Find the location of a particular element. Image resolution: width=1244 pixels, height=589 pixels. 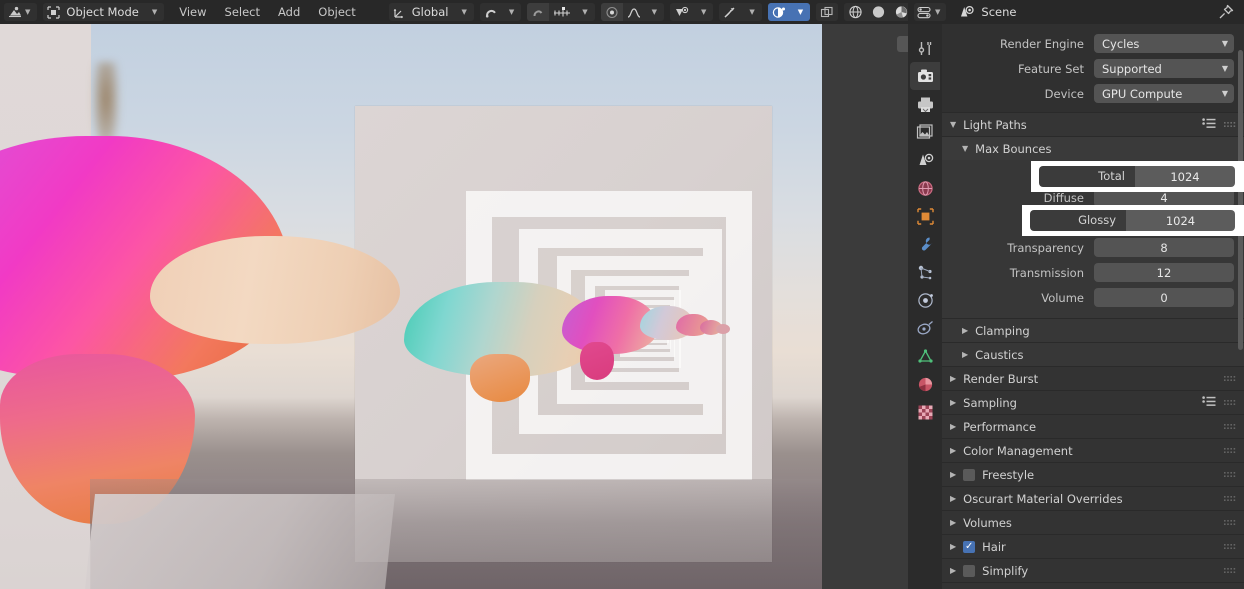

overlays-icon is located at coordinates (779, 12).